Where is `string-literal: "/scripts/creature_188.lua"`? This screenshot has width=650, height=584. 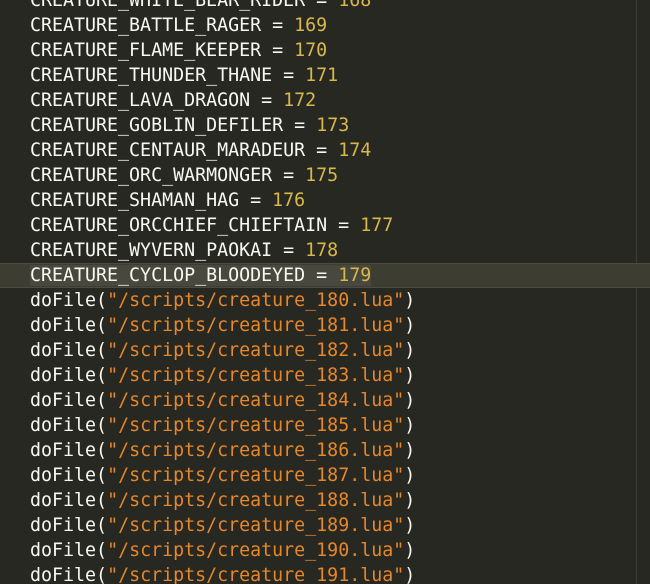 string-literal: "/scripts/creature_188.lua" is located at coordinates (256, 500).